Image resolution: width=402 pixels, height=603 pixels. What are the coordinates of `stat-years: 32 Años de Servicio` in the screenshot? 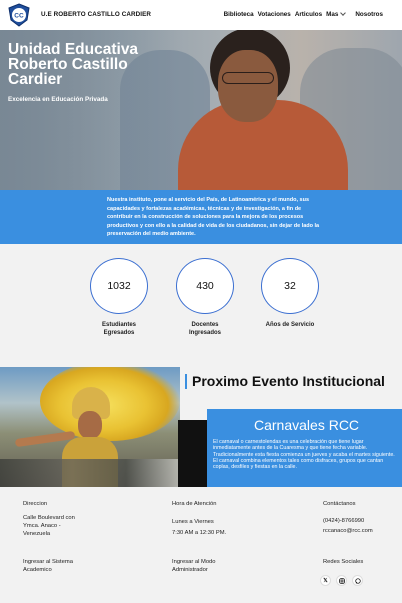 It's located at (290, 293).